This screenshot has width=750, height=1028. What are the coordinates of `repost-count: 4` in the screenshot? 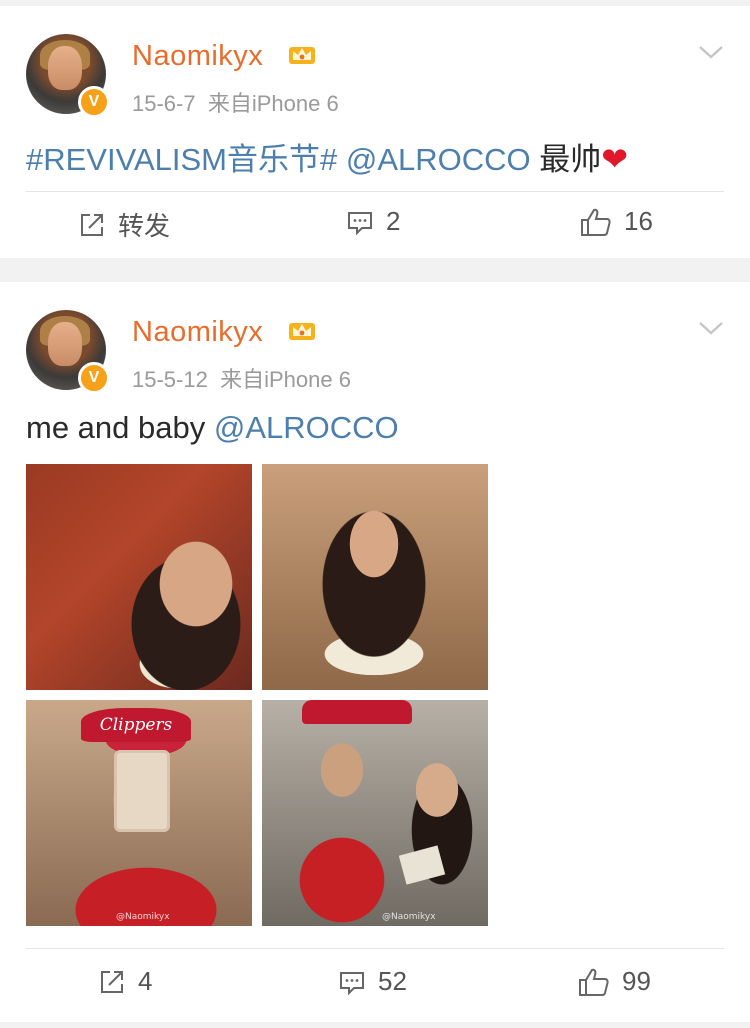 It's located at (145, 981).